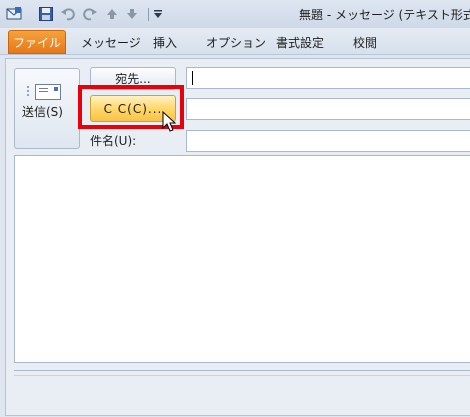  Describe the element at coordinates (113, 141) in the screenshot. I see `subject-label: 件名(U):` at that location.